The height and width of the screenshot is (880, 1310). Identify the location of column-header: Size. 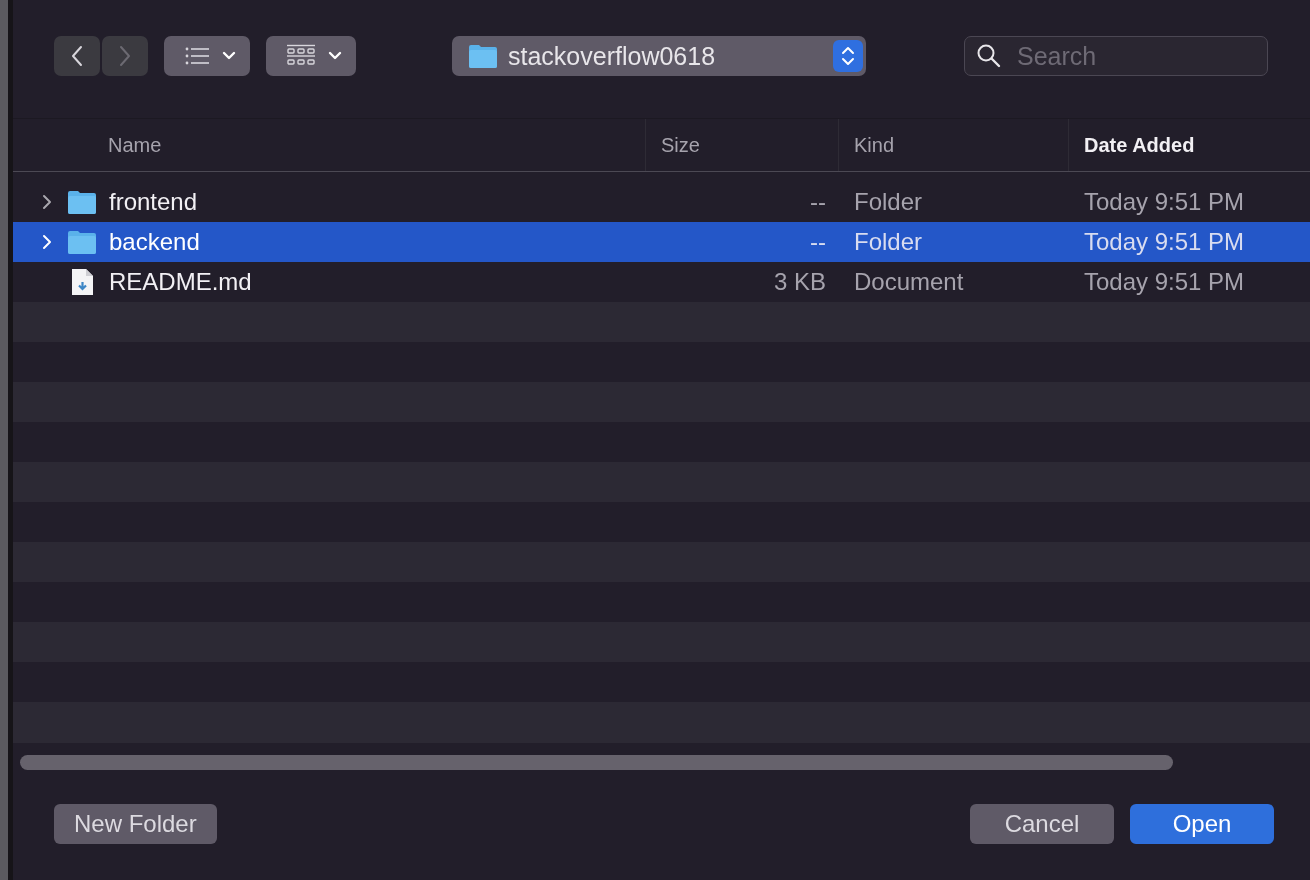
(741, 145).